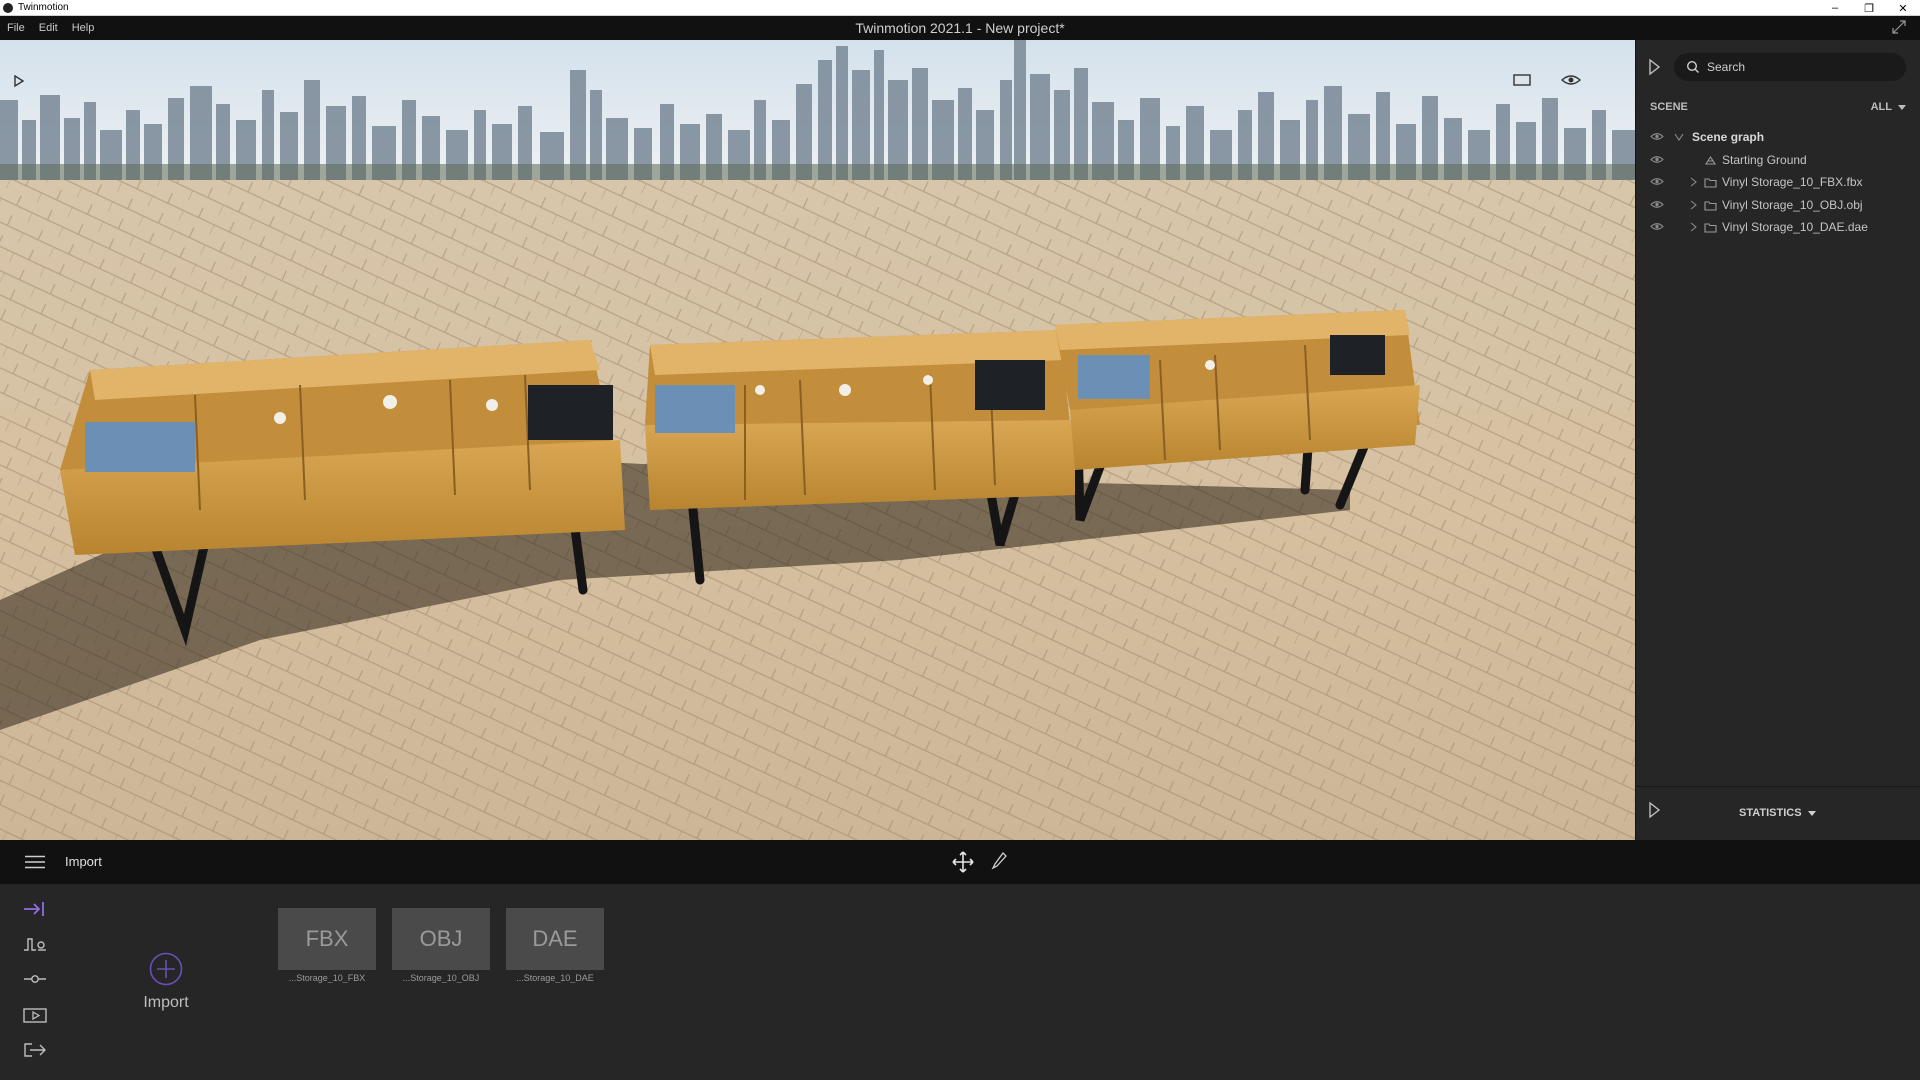 The height and width of the screenshot is (1080, 1920). What do you see at coordinates (1764, 159) in the screenshot?
I see `tree-label-starting-ground: Starting Ground` at bounding box center [1764, 159].